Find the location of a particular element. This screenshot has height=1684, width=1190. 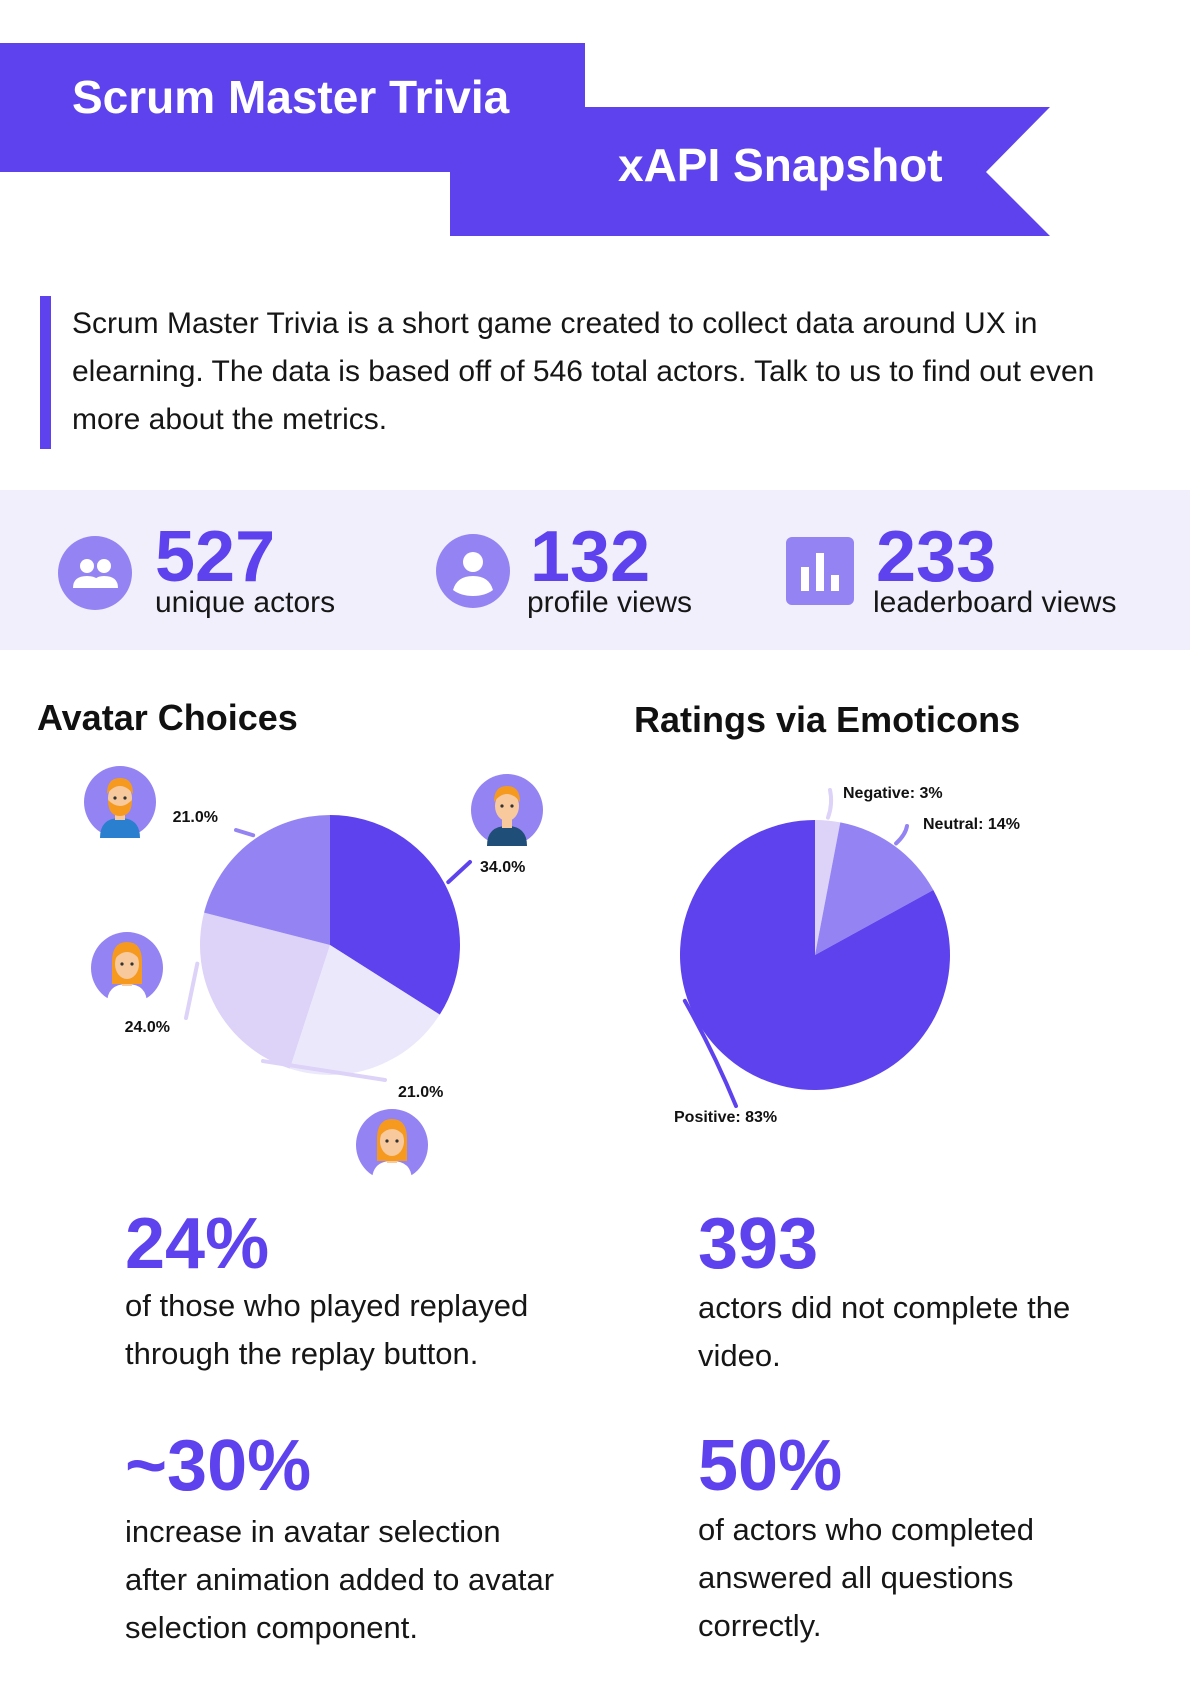

stat-value-unique-actors: 527 is located at coordinates (215, 557).